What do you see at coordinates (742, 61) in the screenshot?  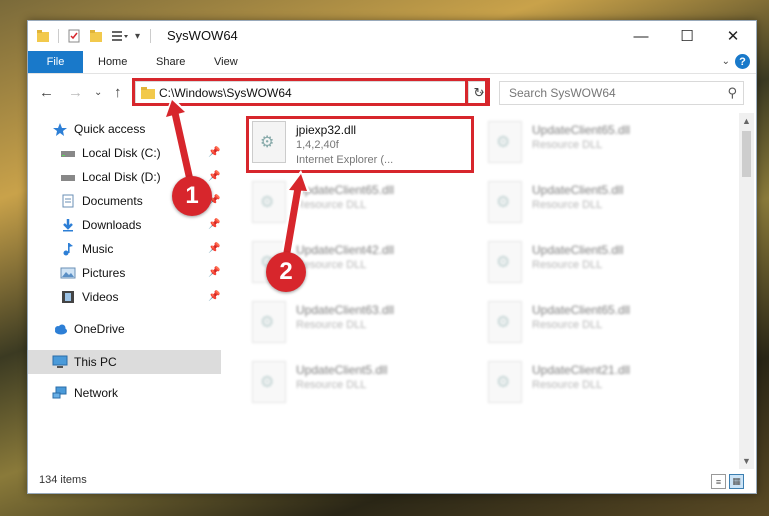 I see `help-button: ?` at bounding box center [742, 61].